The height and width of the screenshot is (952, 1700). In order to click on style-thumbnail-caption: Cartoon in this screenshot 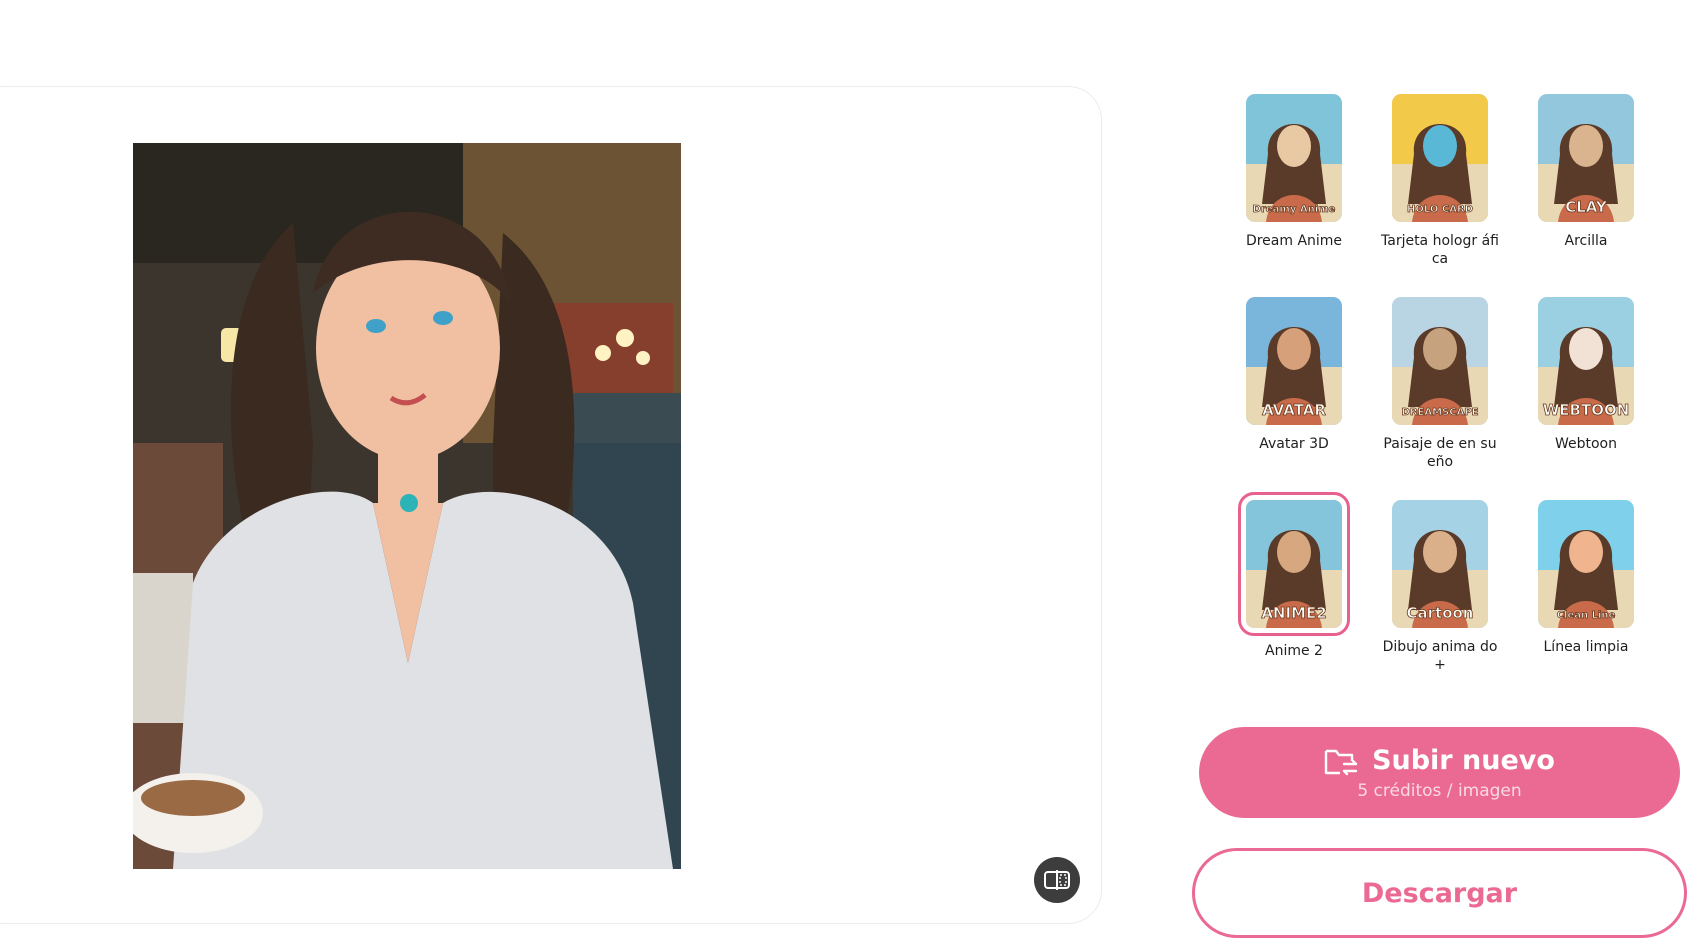, I will do `click(1440, 613)`.